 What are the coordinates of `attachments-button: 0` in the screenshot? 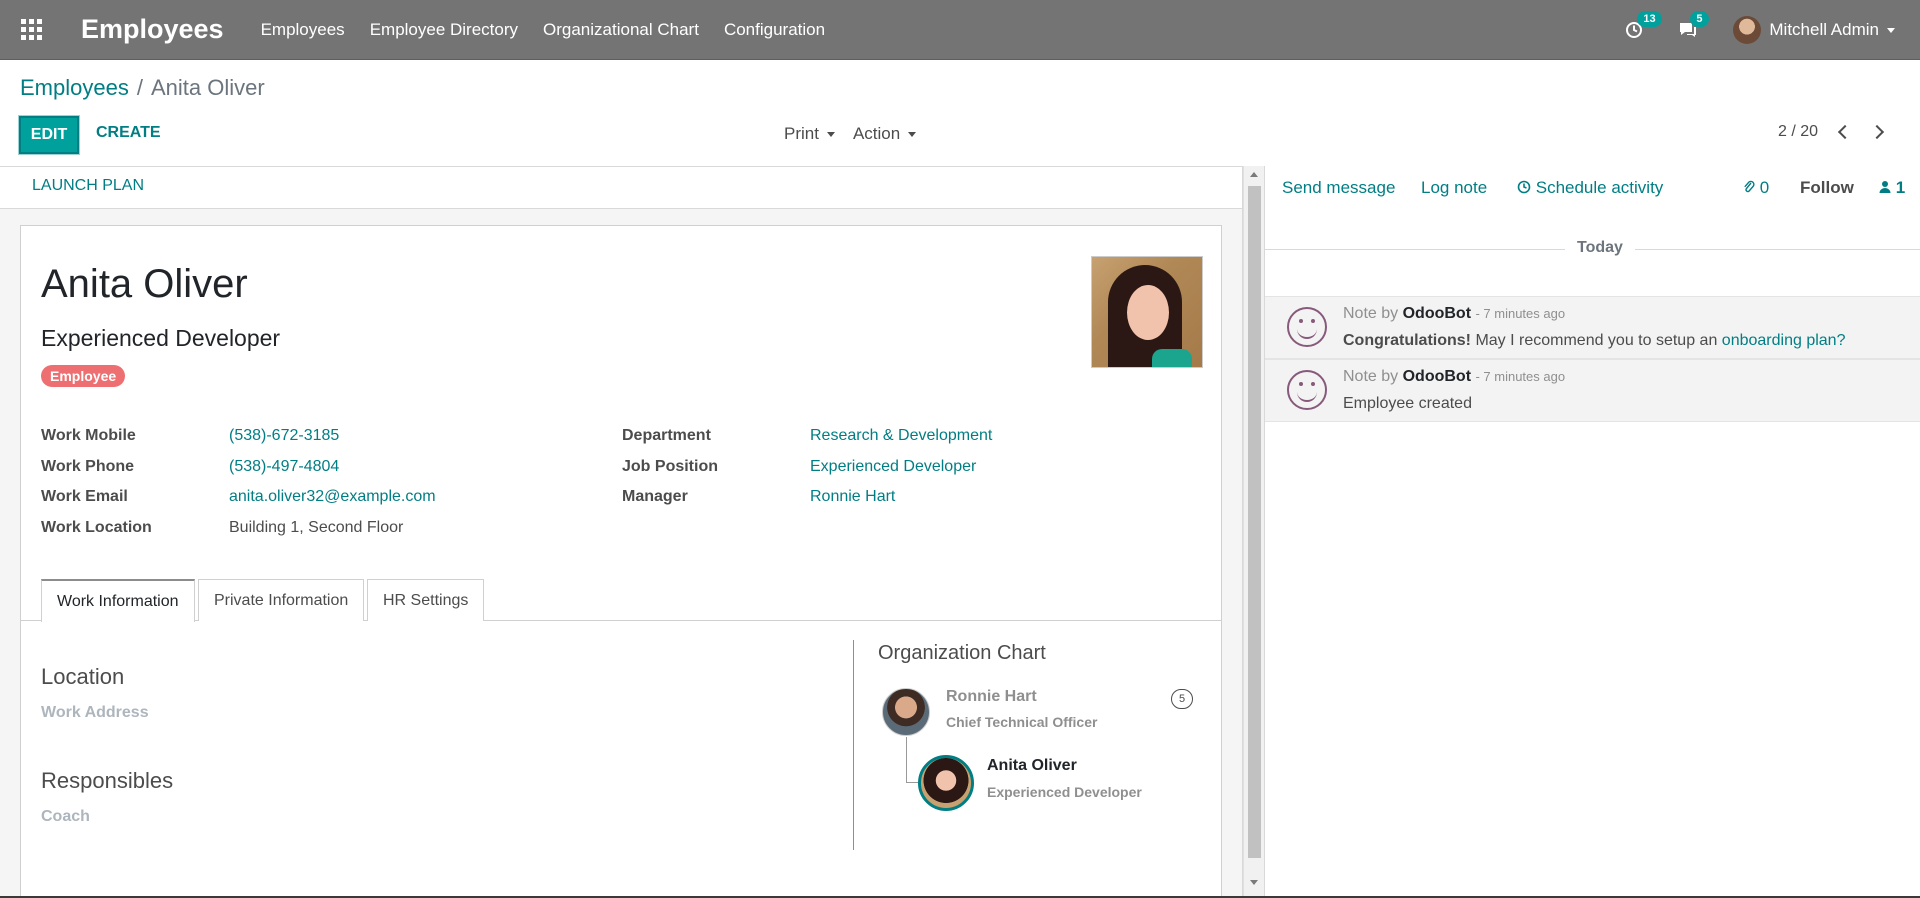 It's located at (1756, 188).